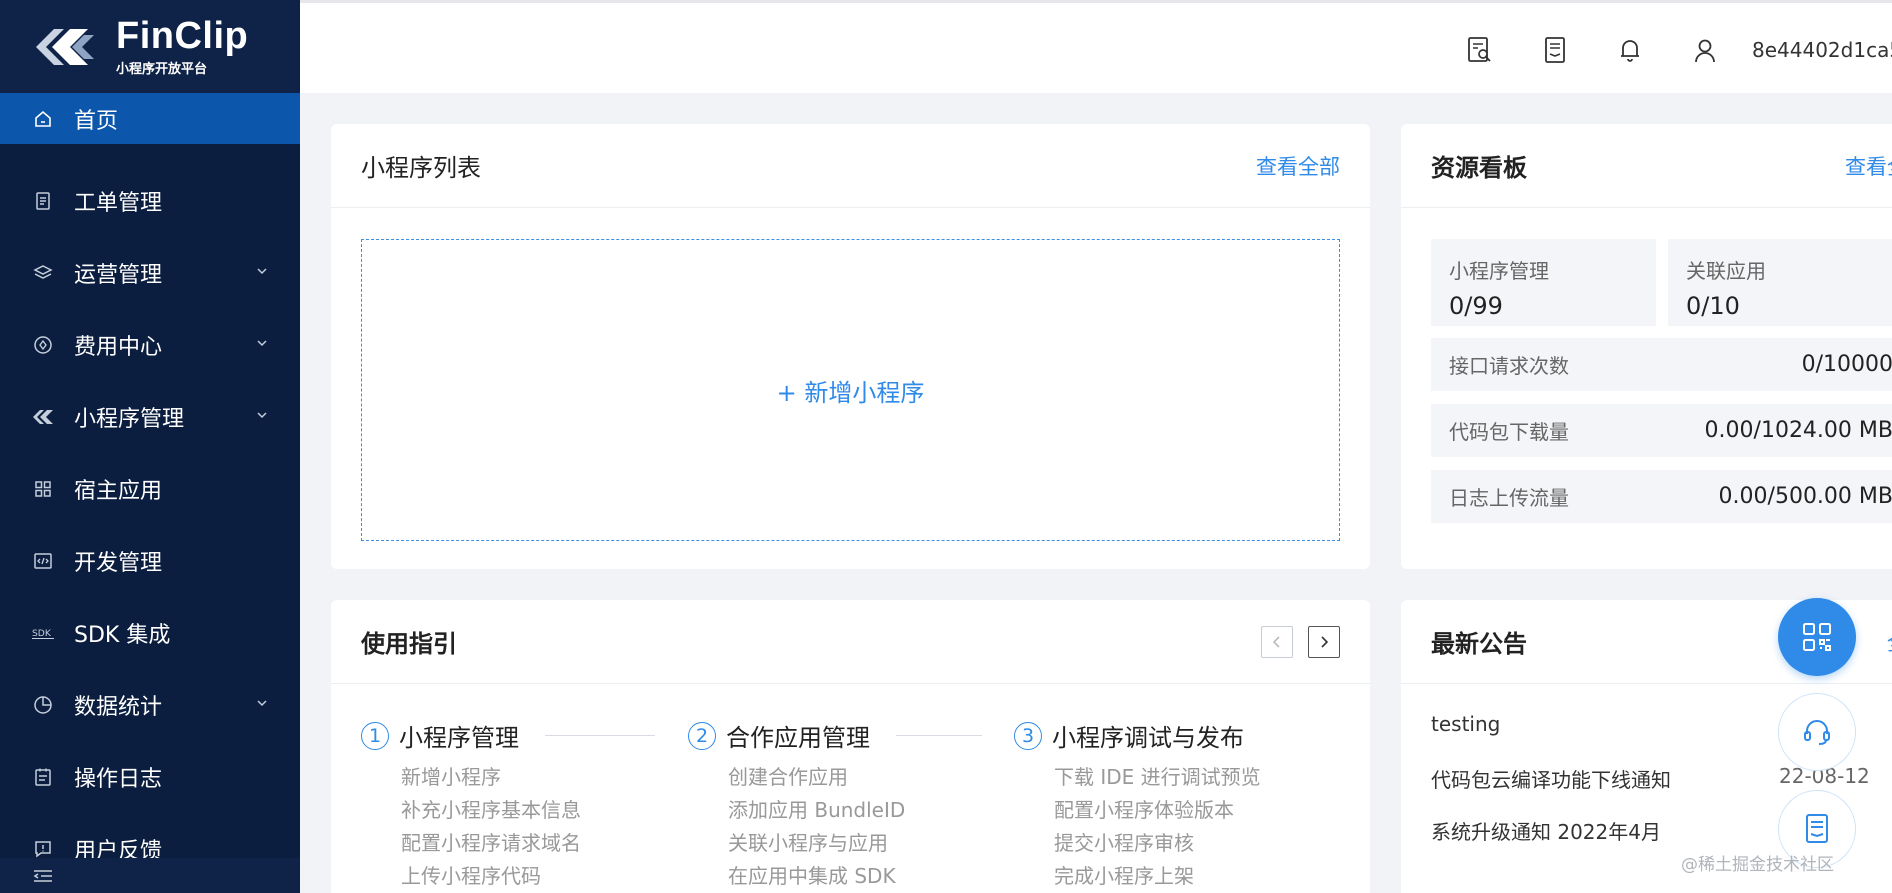 The width and height of the screenshot is (1892, 893). Describe the element at coordinates (850, 166) in the screenshot. I see `card-header: 小程序列表 查看全部` at that location.